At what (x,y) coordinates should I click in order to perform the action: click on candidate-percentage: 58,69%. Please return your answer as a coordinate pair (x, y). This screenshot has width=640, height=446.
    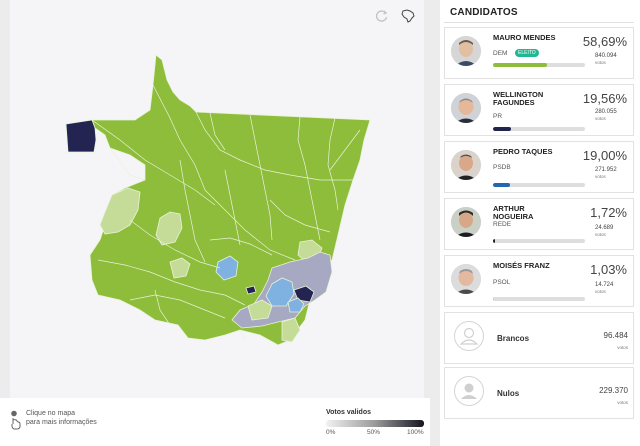
    Looking at the image, I should click on (604, 41).